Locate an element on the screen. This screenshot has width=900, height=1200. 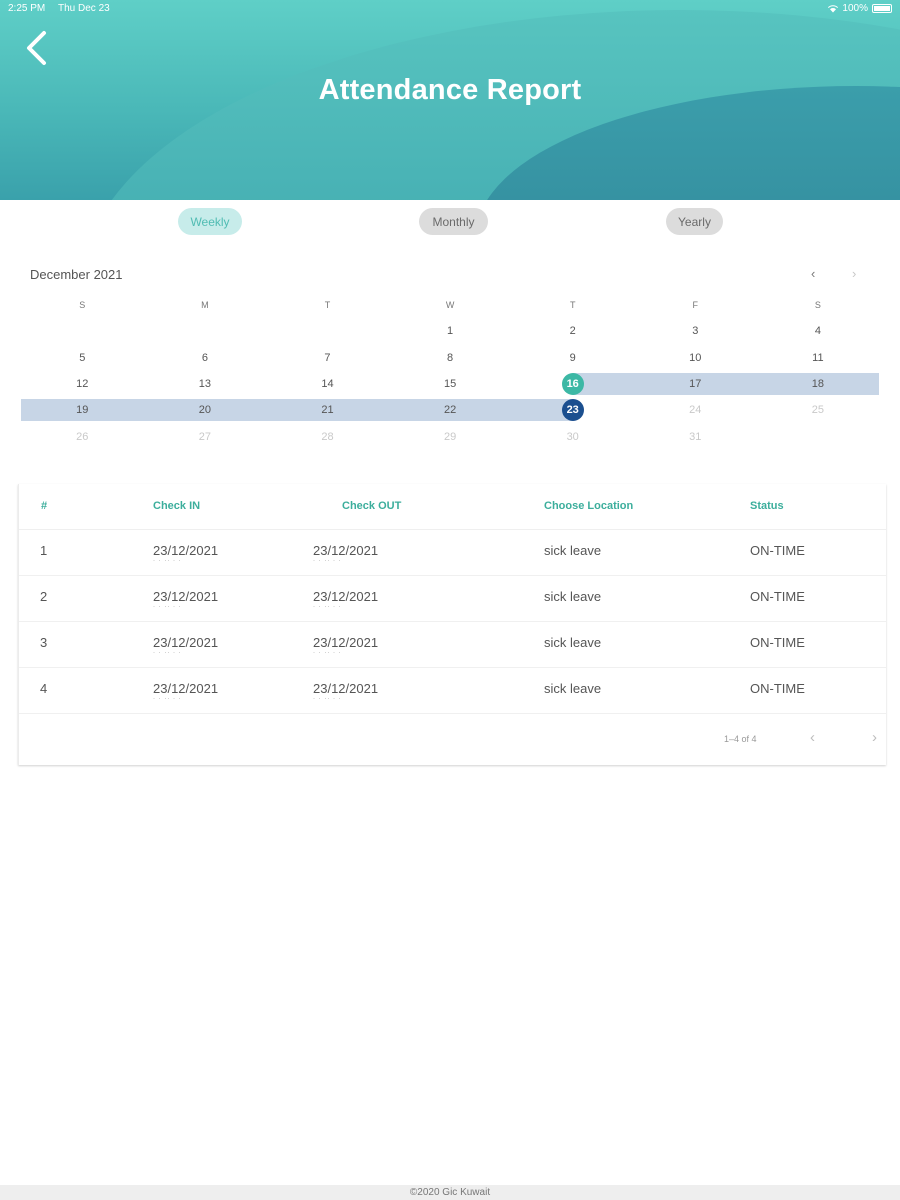
range-end-marker: 23 is located at coordinates (572, 410).